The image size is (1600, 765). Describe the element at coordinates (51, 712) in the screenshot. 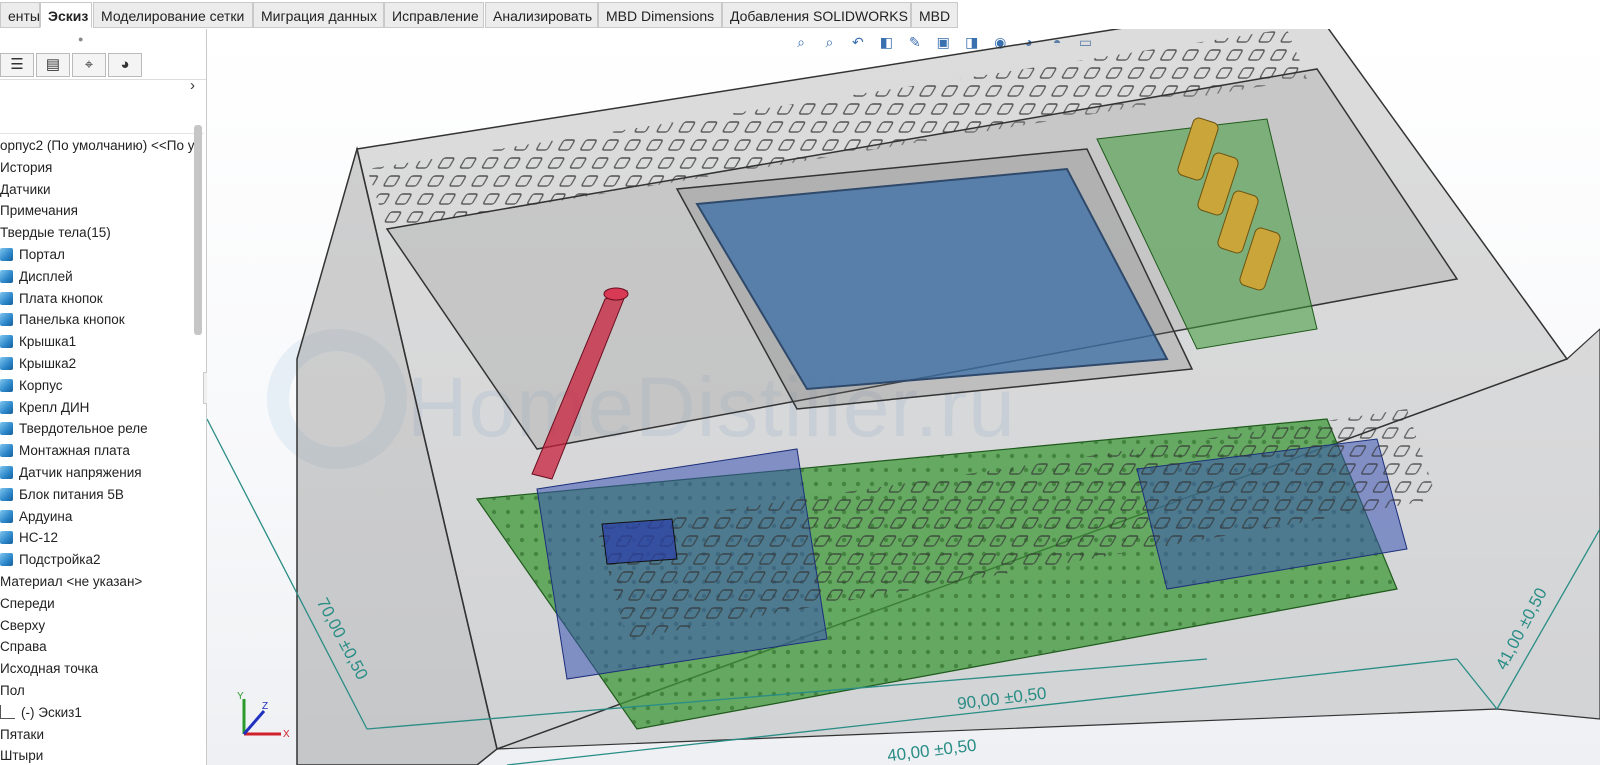

I see `tree-item-label: (-) Эскиз1` at that location.